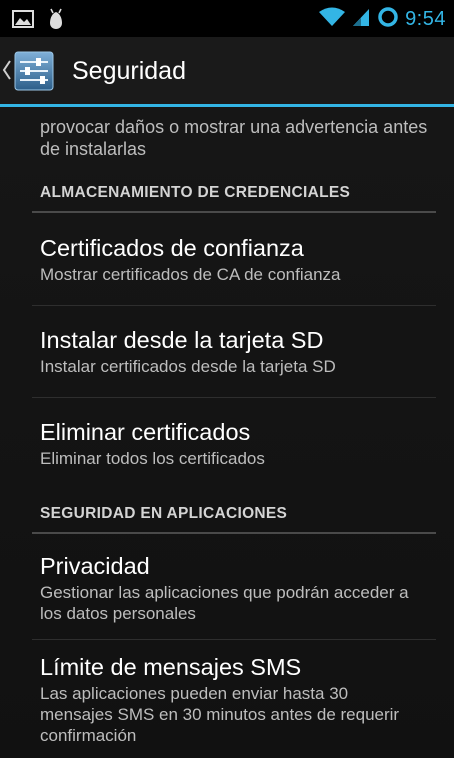 This screenshot has width=454, height=758. What do you see at coordinates (332, 19) in the screenshot?
I see `wifi-icon` at bounding box center [332, 19].